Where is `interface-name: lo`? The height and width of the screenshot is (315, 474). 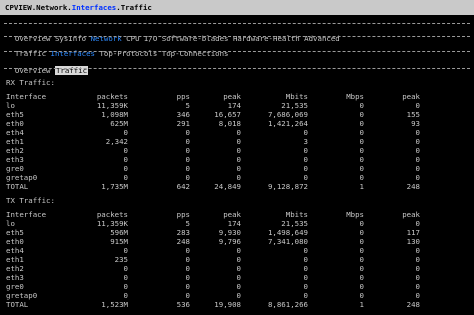 interface-name: lo is located at coordinates (10, 105).